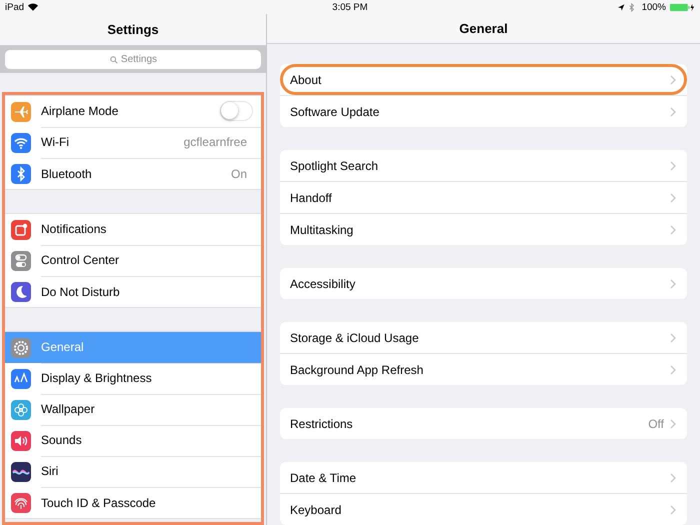  Describe the element at coordinates (73, 229) in the screenshot. I see `item-label: Notifications` at that location.